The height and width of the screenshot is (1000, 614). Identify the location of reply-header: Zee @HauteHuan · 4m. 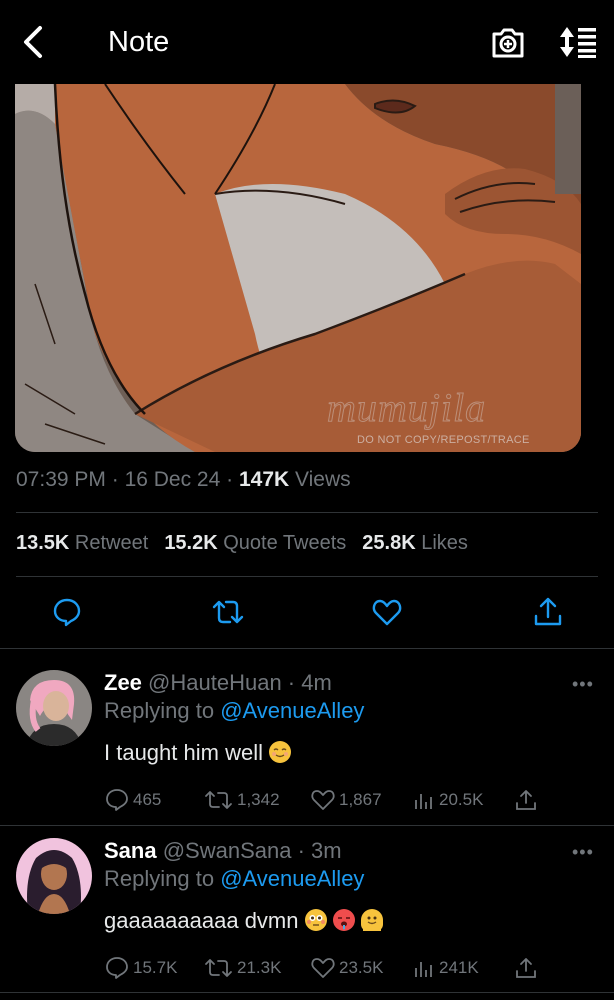
(218, 683).